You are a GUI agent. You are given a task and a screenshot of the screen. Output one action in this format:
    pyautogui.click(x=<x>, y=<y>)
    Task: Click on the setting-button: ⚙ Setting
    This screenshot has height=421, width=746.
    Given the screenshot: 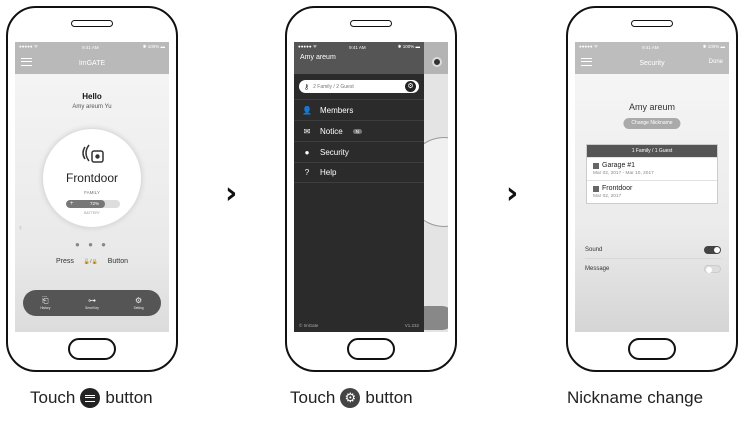 What is the action you would take?
    pyautogui.click(x=139, y=303)
    